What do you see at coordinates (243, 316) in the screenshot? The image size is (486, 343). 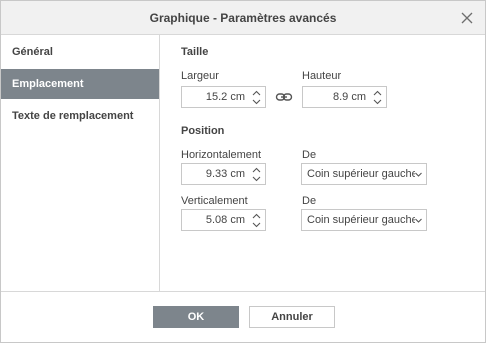 I see `dialog-footer: OK Annuler` at bounding box center [243, 316].